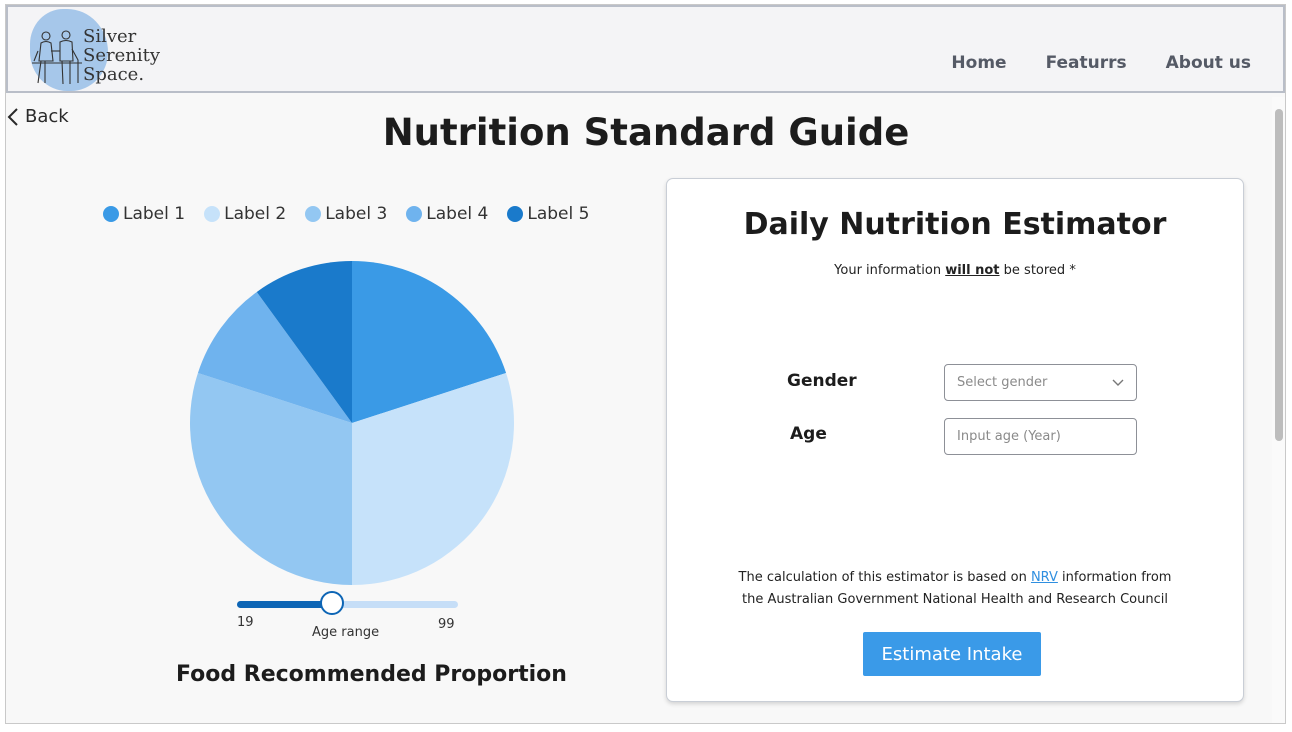  I want to click on gender-select: Select gender, so click(1040, 382).